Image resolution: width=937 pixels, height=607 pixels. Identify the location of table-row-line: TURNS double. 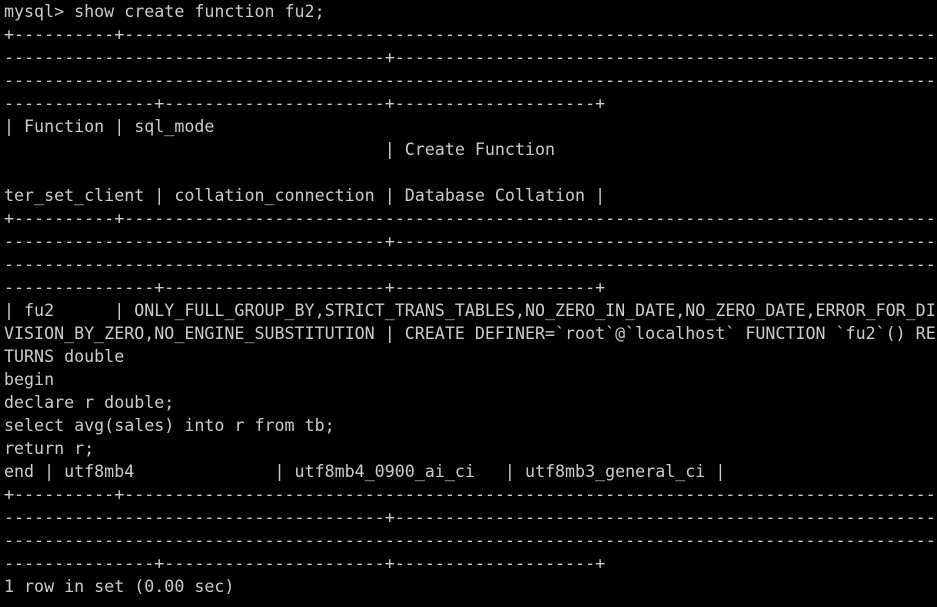
(64, 356).